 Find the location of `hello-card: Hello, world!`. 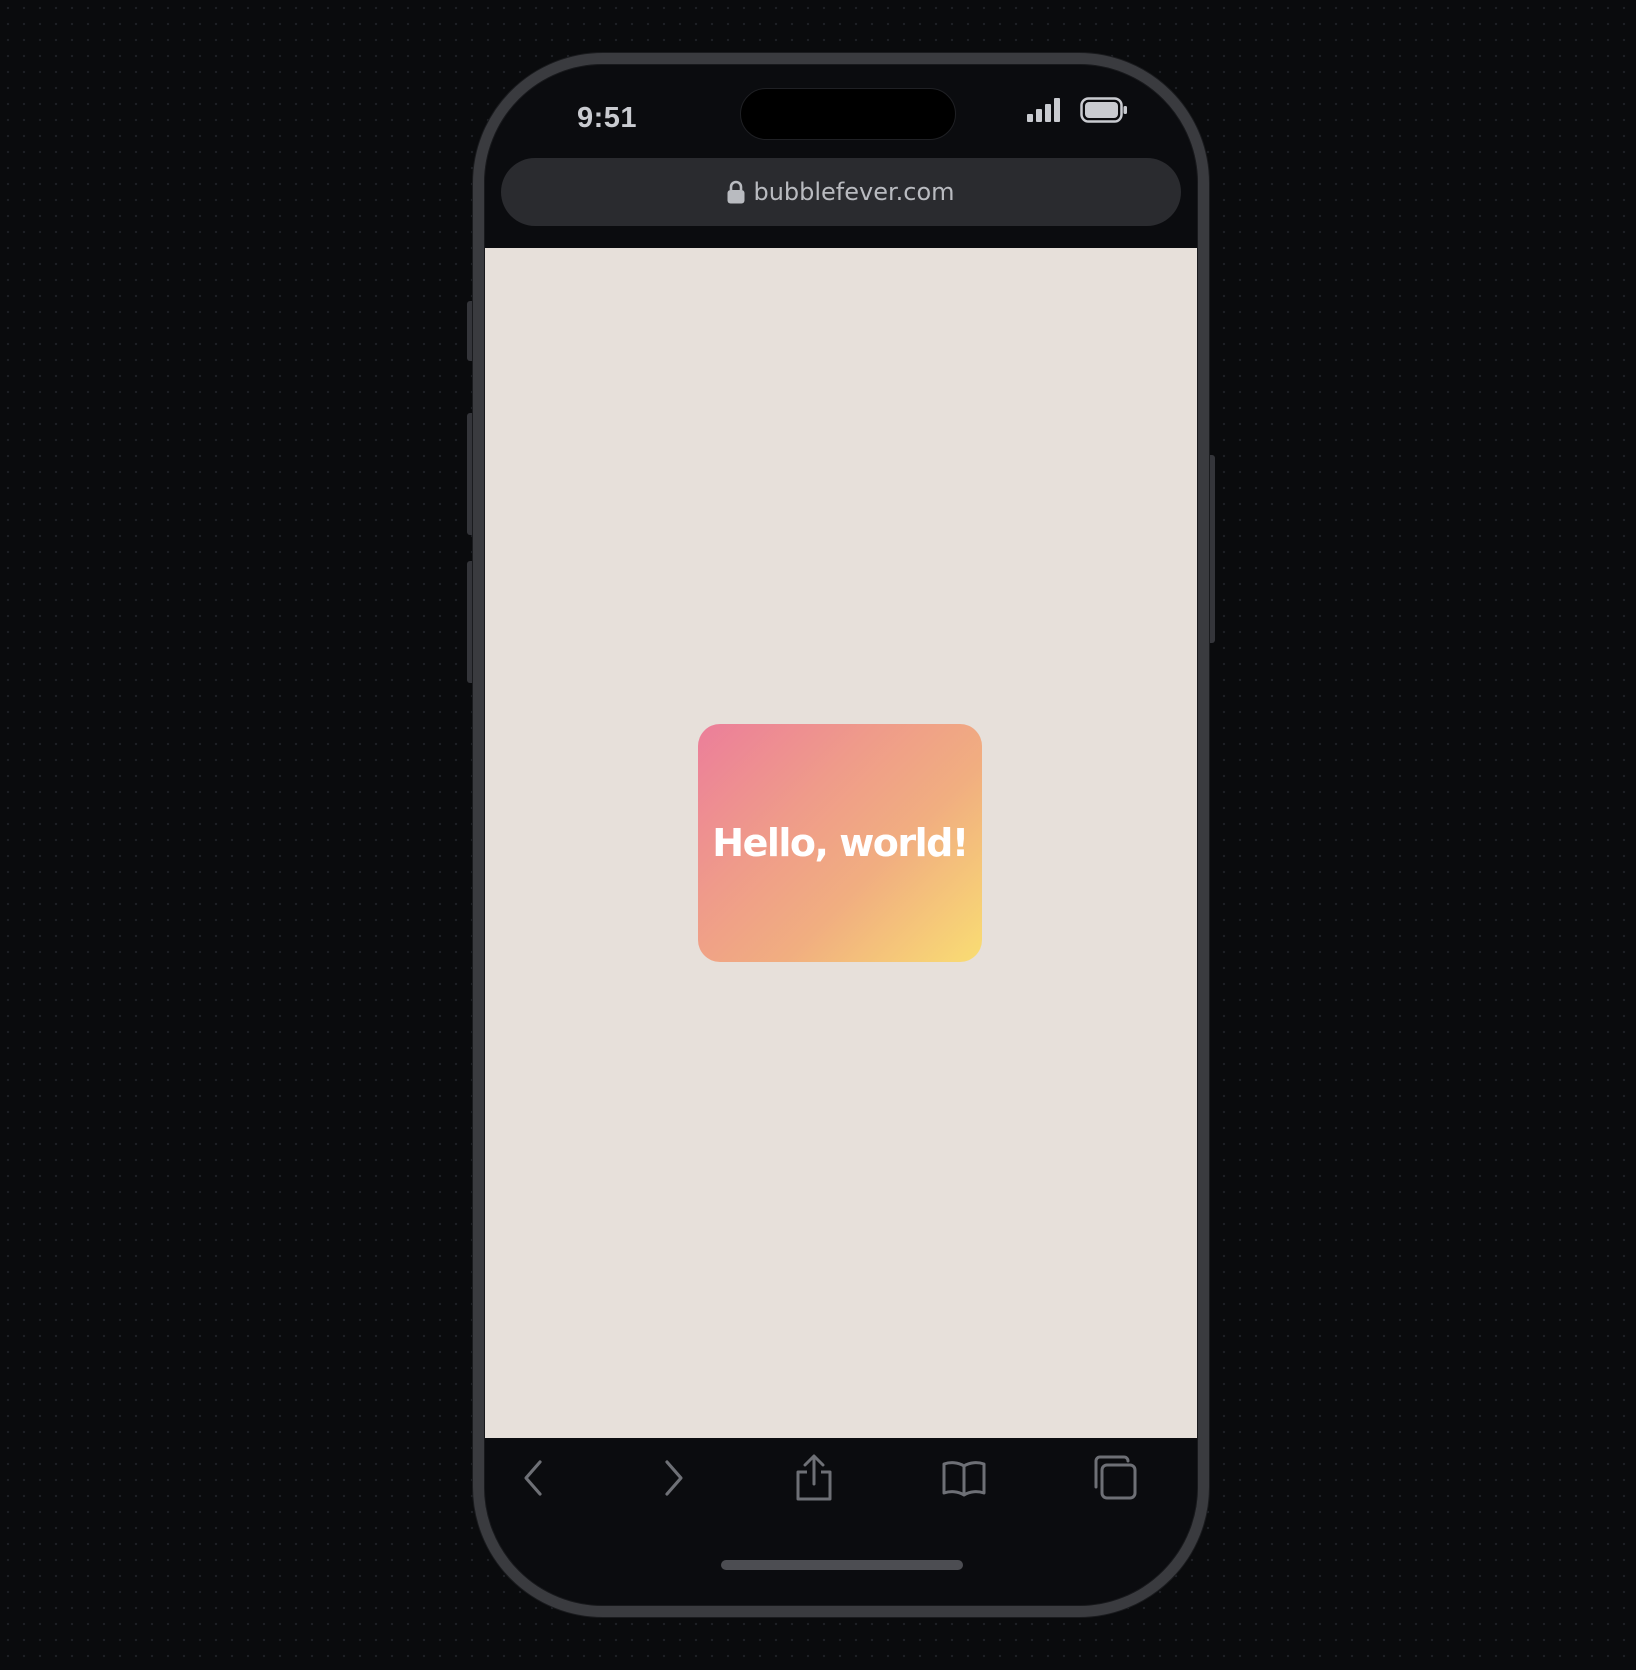

hello-card: Hello, world! is located at coordinates (840, 843).